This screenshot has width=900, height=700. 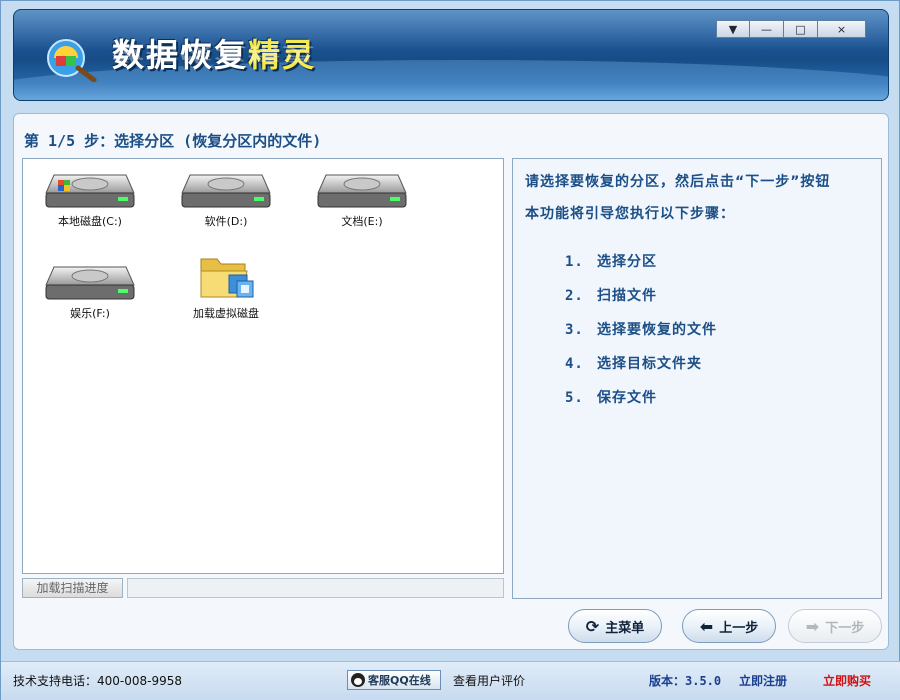 What do you see at coordinates (226, 313) in the screenshot?
I see `drive-label: 加载虚拟磁盘` at bounding box center [226, 313].